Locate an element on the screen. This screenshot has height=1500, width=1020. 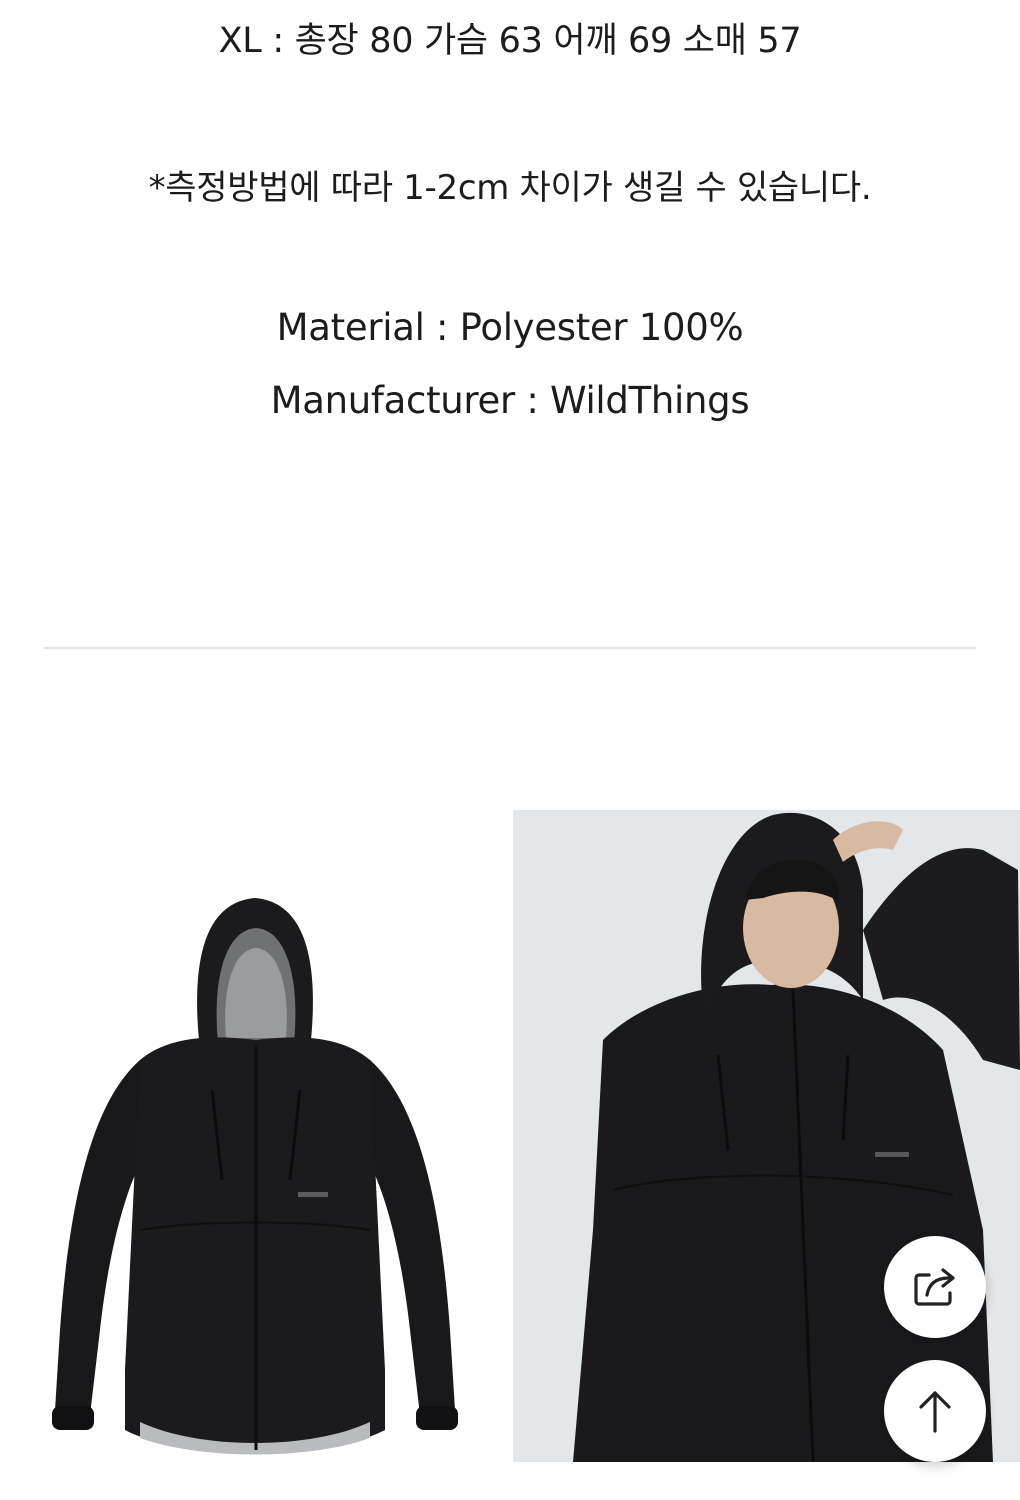
size-spec-xl: XL : 총장 80 가슴 63 어깨 69 소매 57 is located at coordinates (510, 41).